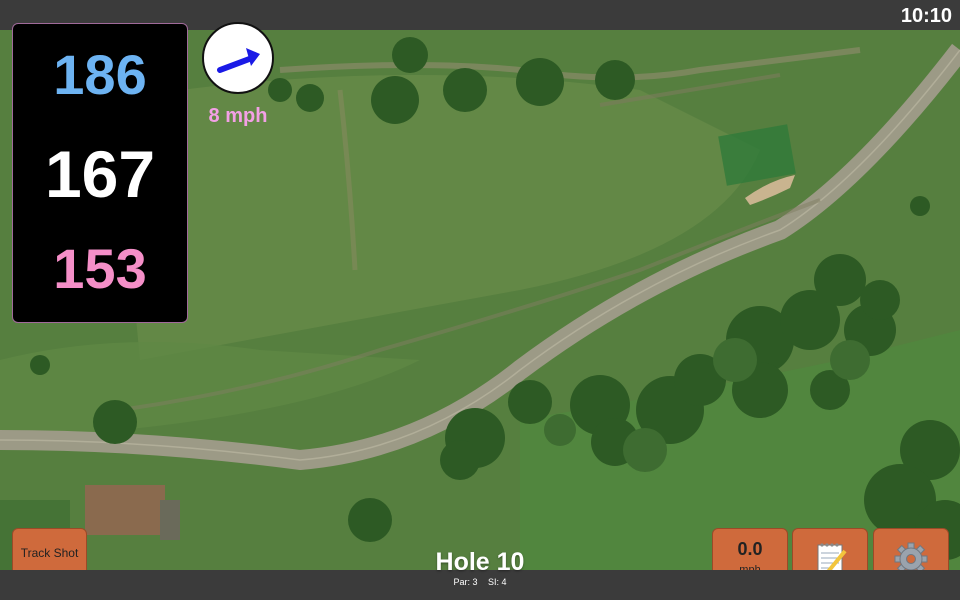 This screenshot has width=960, height=600. Describe the element at coordinates (238, 116) in the screenshot. I see `wind-speed-label: 8 mph` at that location.